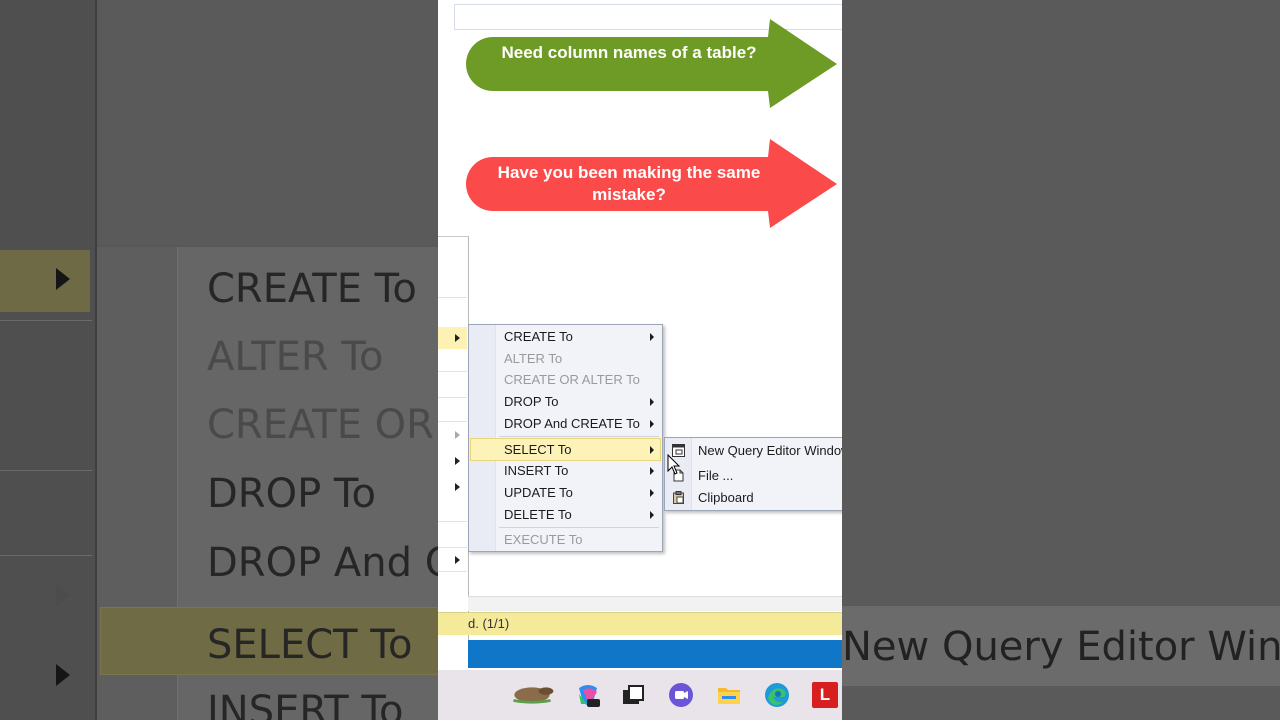  What do you see at coordinates (453, 451) in the screenshot?
I see `parent-context-menu` at bounding box center [453, 451].